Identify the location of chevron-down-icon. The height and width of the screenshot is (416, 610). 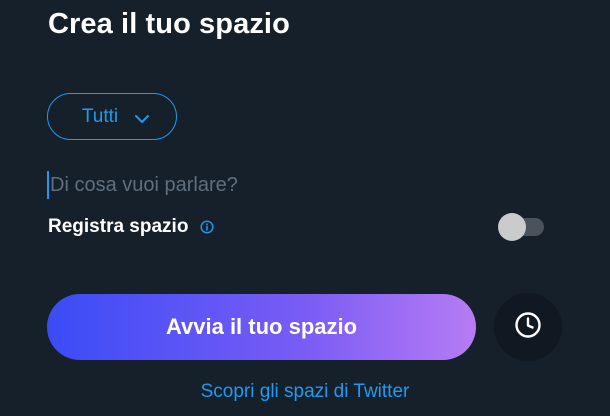
(142, 119).